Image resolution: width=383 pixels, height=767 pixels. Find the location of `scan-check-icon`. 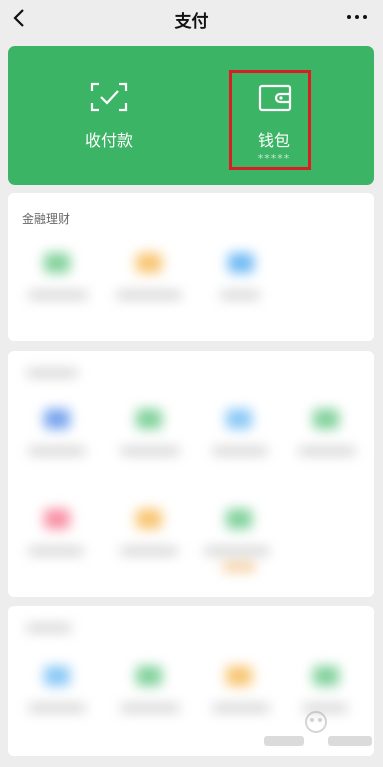

scan-check-icon is located at coordinates (109, 97).